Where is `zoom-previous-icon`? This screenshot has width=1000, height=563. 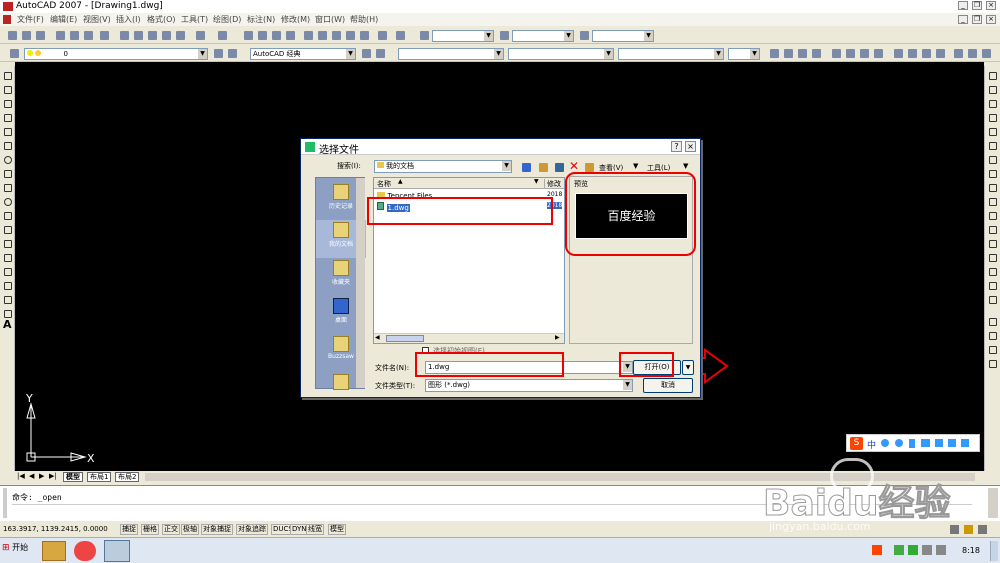 zoom-previous-icon is located at coordinates (290, 35).